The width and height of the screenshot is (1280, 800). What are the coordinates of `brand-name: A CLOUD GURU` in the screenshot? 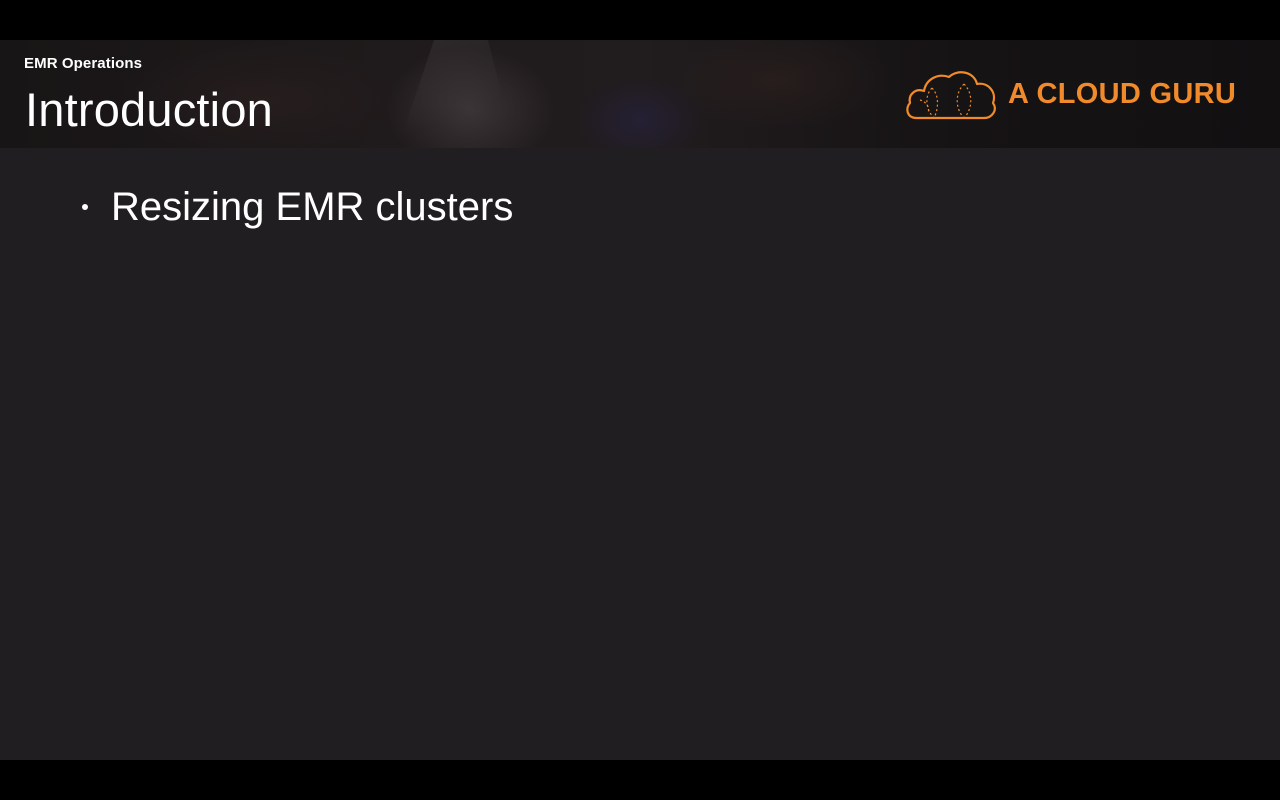 It's located at (1122, 94).